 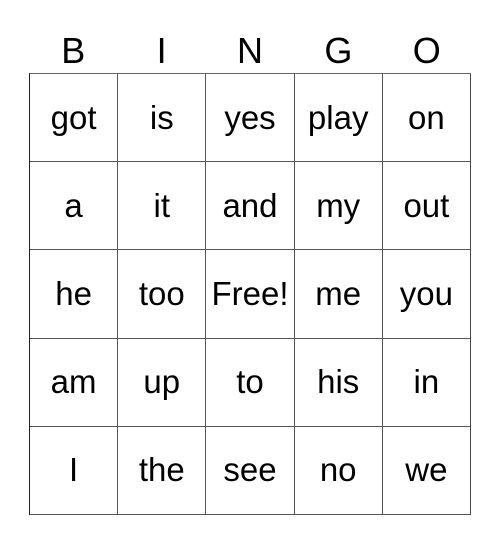 What do you see at coordinates (74, 382) in the screenshot?
I see `bingo-cell: am` at bounding box center [74, 382].